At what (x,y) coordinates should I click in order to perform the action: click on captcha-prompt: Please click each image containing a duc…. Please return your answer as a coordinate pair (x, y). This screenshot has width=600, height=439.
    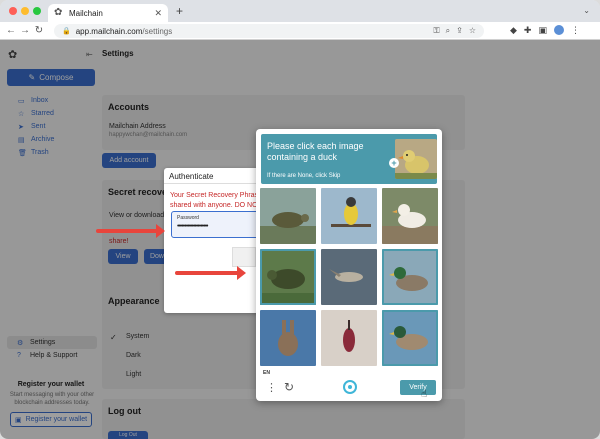
    Looking at the image, I should click on (315, 151).